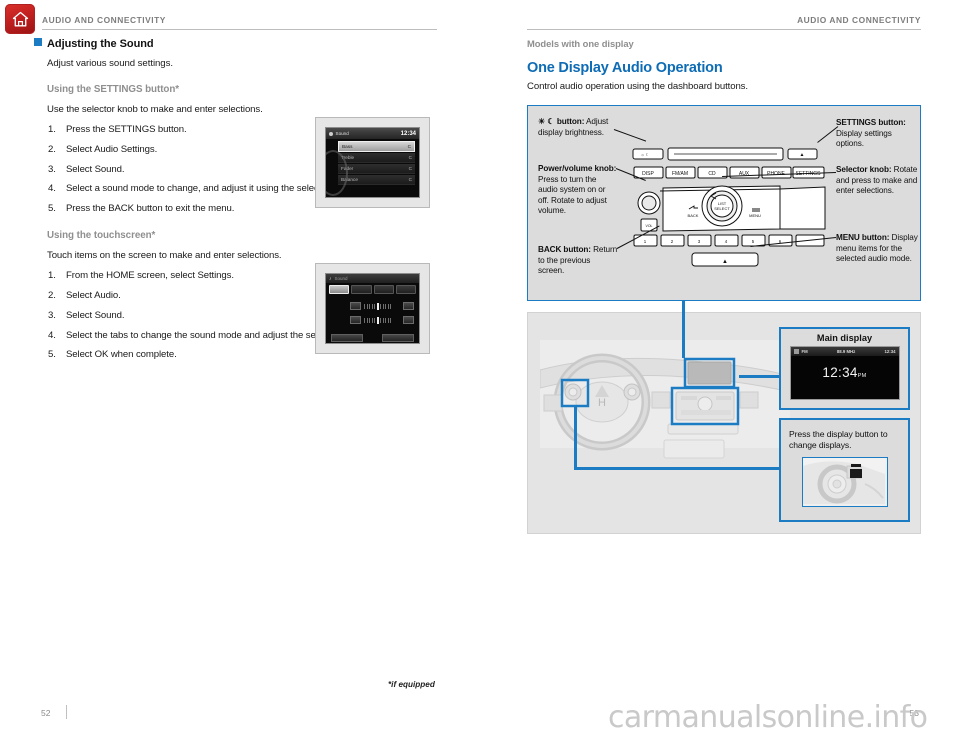  I want to click on touchscreen-screen: ♪ Sound, so click(372, 308).